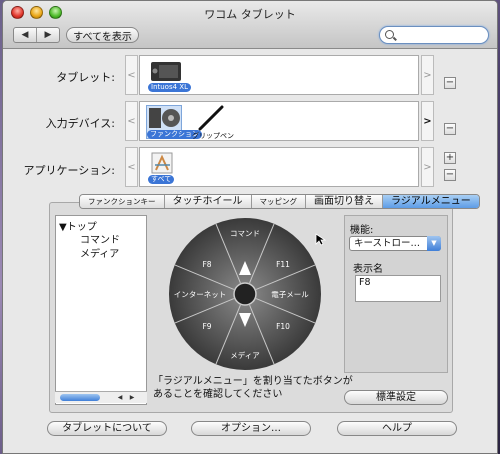  What do you see at coordinates (398, 288) in the screenshot?
I see `display-name-field: F8` at bounding box center [398, 288].